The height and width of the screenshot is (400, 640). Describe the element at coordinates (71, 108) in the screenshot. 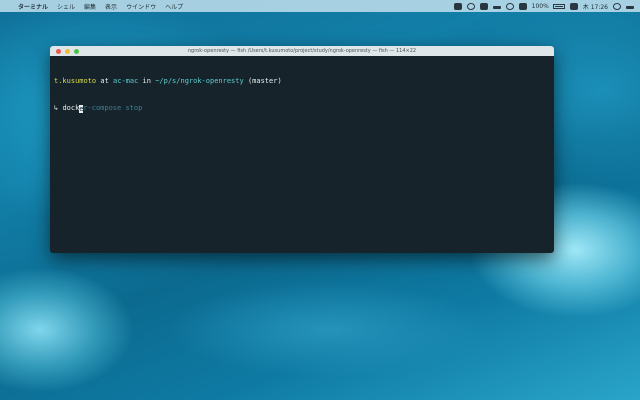

I see `typed-command: dock` at that location.